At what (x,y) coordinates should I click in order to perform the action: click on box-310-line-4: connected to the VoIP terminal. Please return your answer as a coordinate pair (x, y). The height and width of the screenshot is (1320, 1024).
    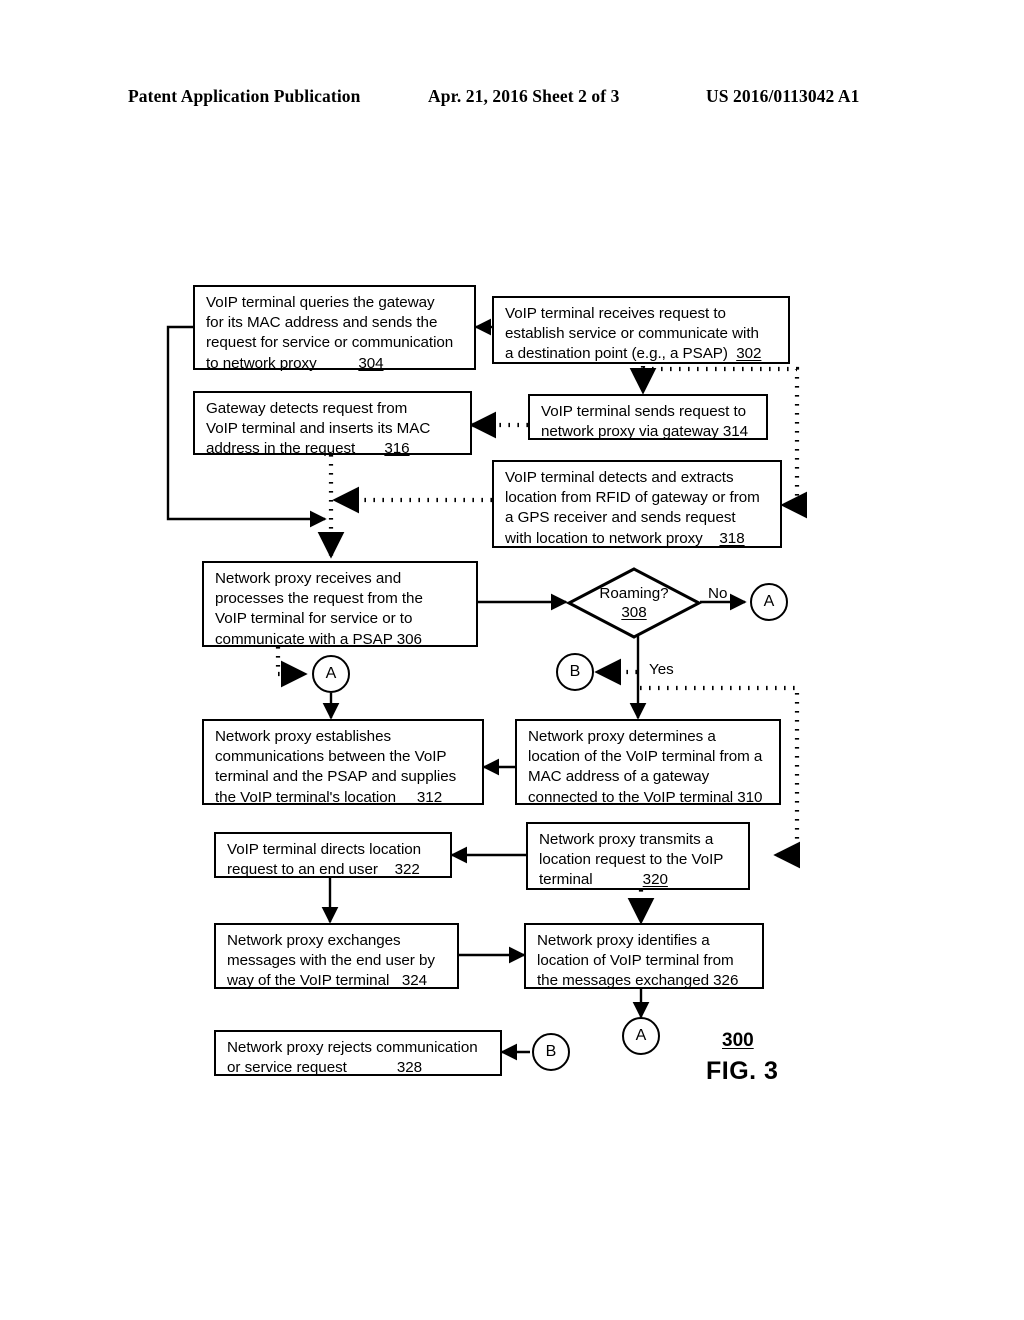
    Looking at the image, I should click on (631, 797).